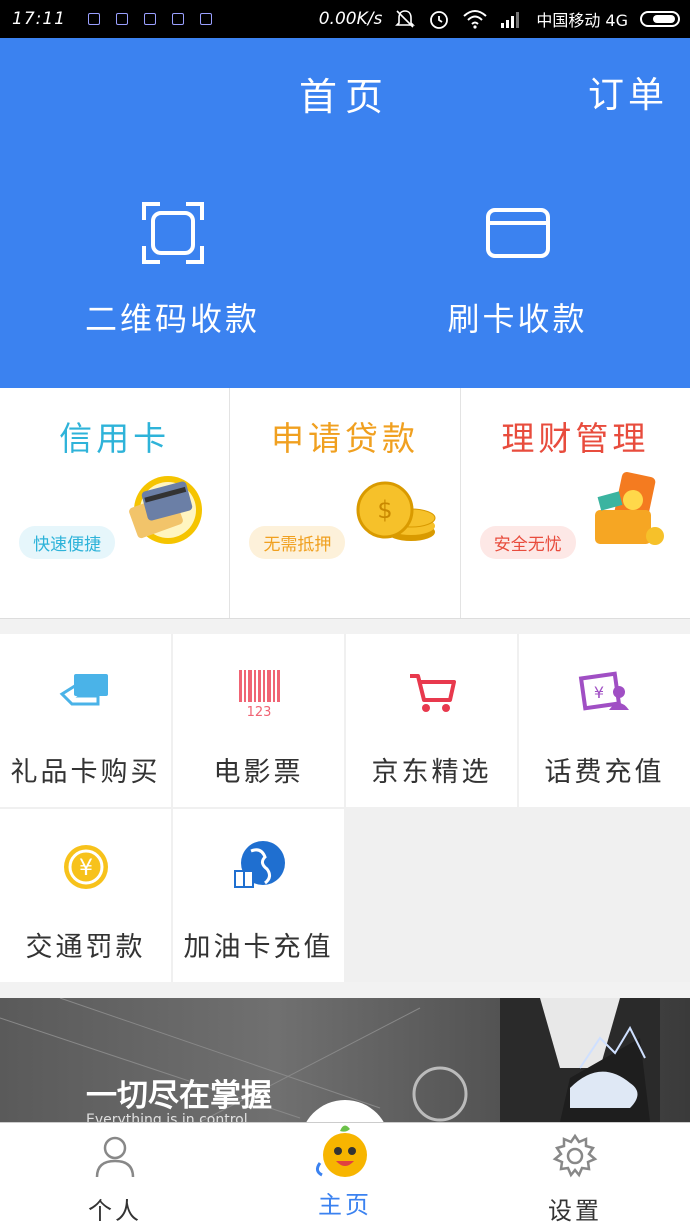 This screenshot has height=1228, width=690. What do you see at coordinates (527, 542) in the screenshot?
I see `promo-badge: 安全无忧` at bounding box center [527, 542].